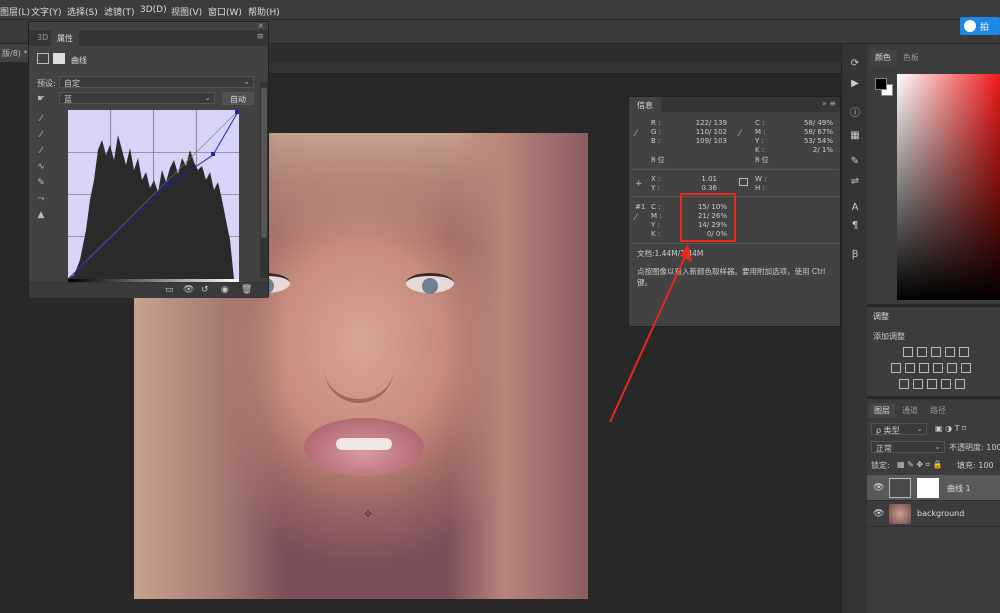  Describe the element at coordinates (975, 465) in the screenshot. I see `fill-field: 填充: 100` at that location.